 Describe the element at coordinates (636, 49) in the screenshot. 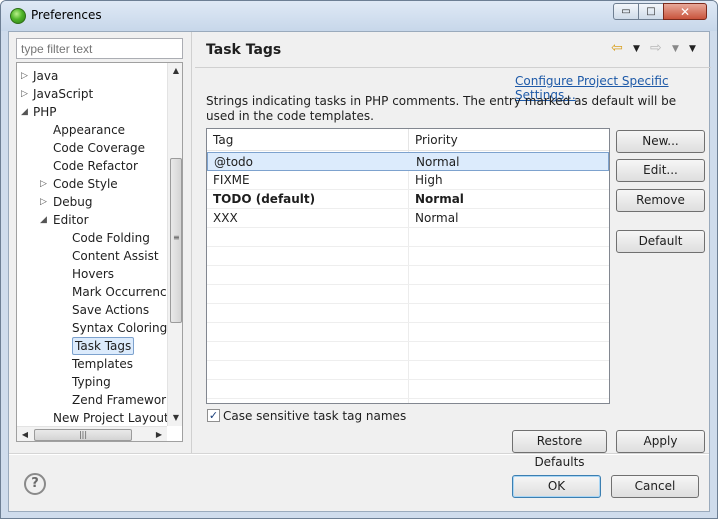

I see `back-history-dropdown-icon: ▼` at that location.